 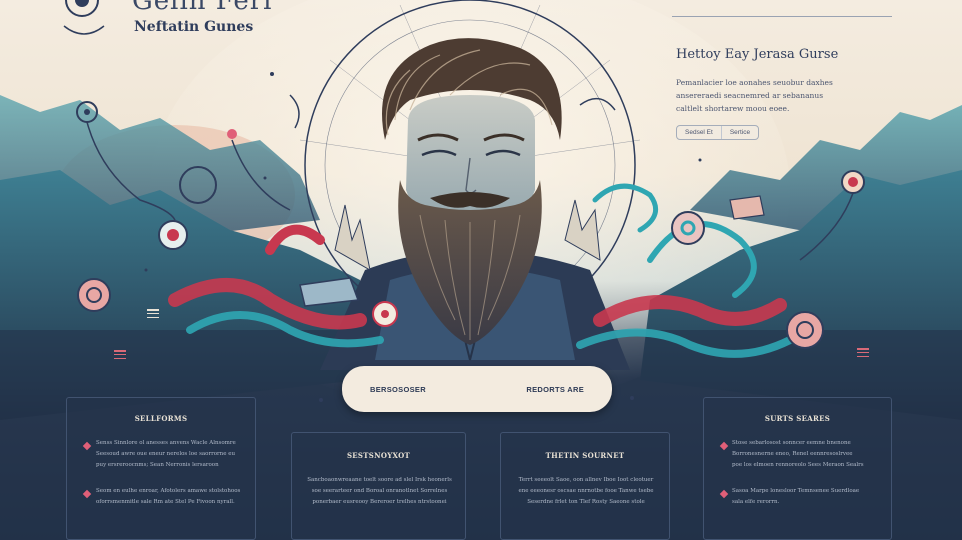 I want to click on pill-button-primary: Sedsel Et, so click(x=699, y=132).